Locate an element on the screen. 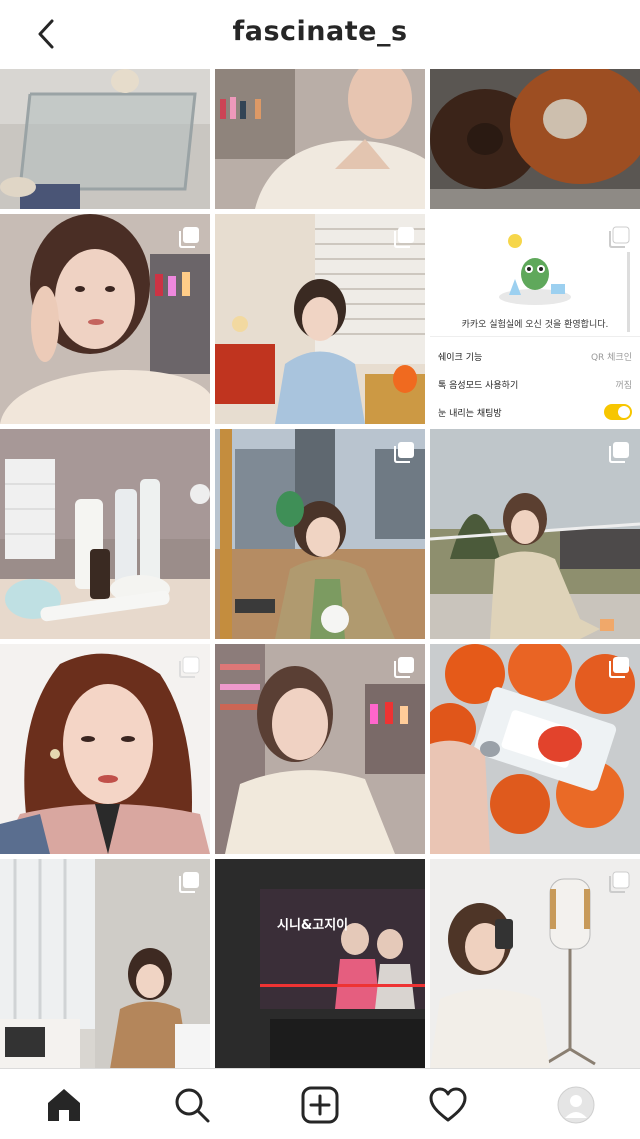 This screenshot has height=1139, width=640. top-bar: fascinate_s is located at coordinates (320, 34).